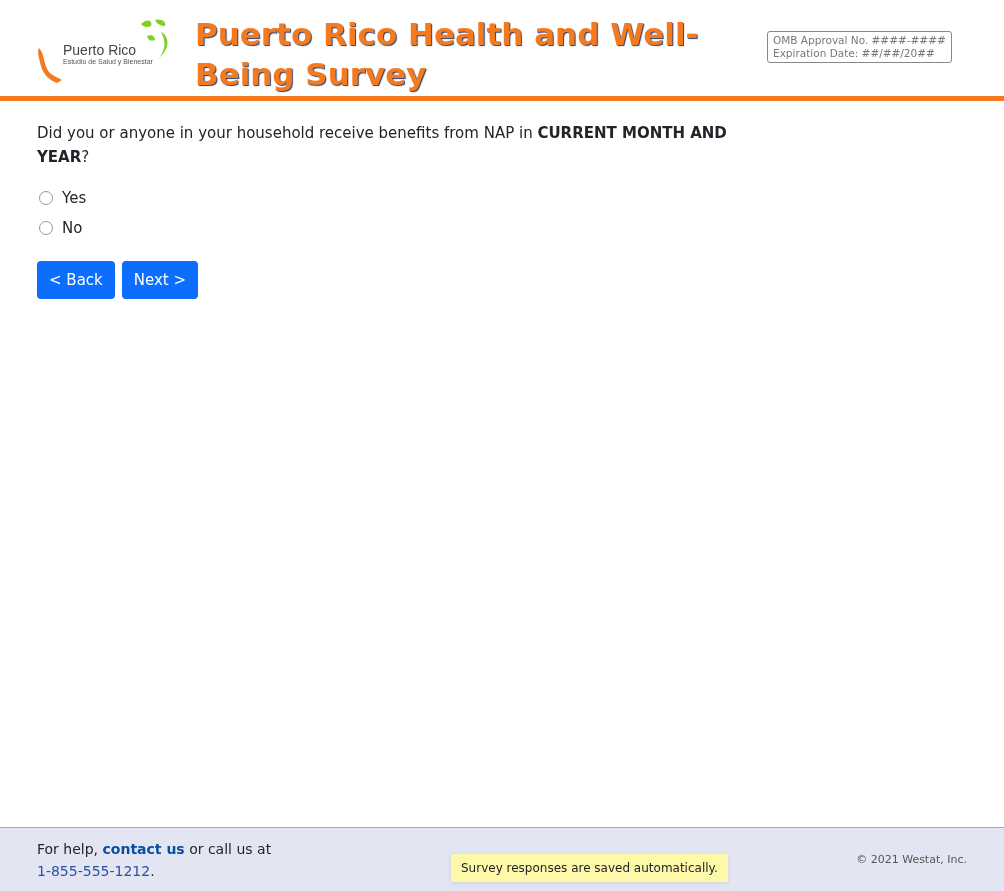 The width and height of the screenshot is (1004, 891). I want to click on copyright-text: © 2021 Westat, Inc., so click(911, 859).